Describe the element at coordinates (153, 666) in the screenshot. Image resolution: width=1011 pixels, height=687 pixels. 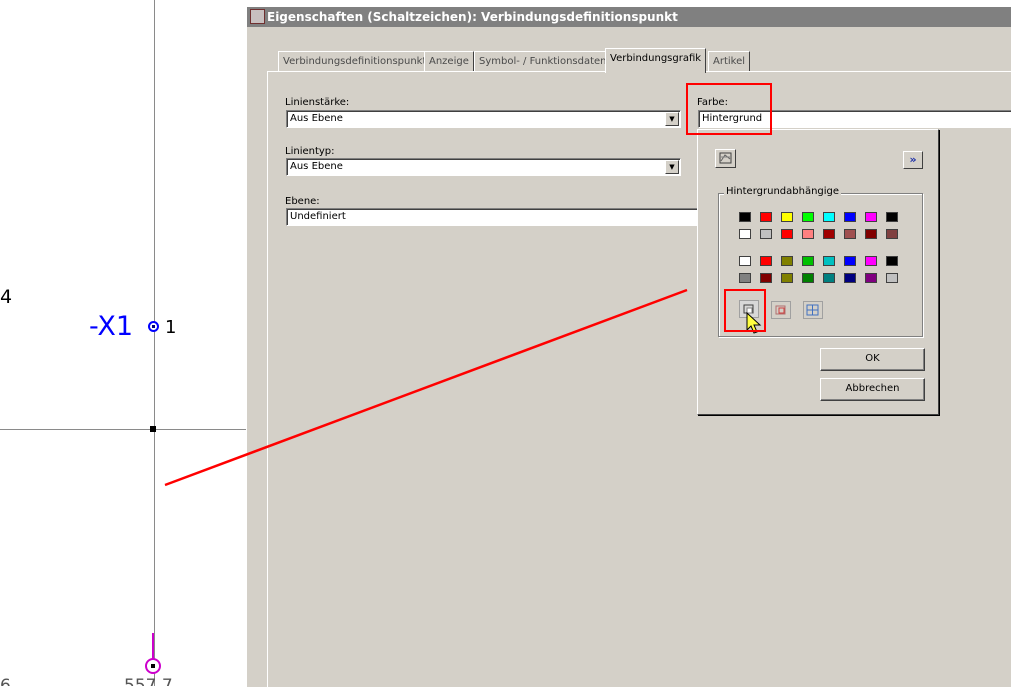
I see `connection-point-marker-icon` at that location.